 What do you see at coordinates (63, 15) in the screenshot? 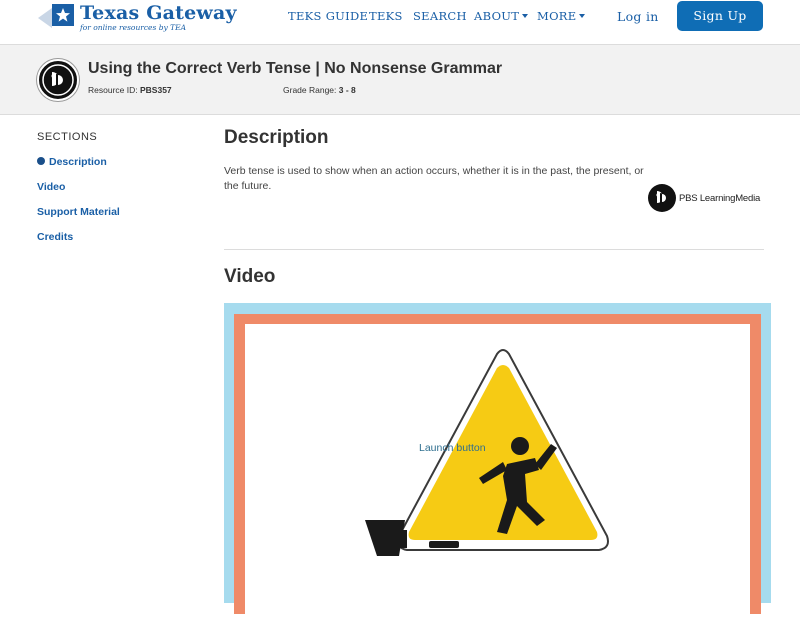
I see `star-icon` at bounding box center [63, 15].